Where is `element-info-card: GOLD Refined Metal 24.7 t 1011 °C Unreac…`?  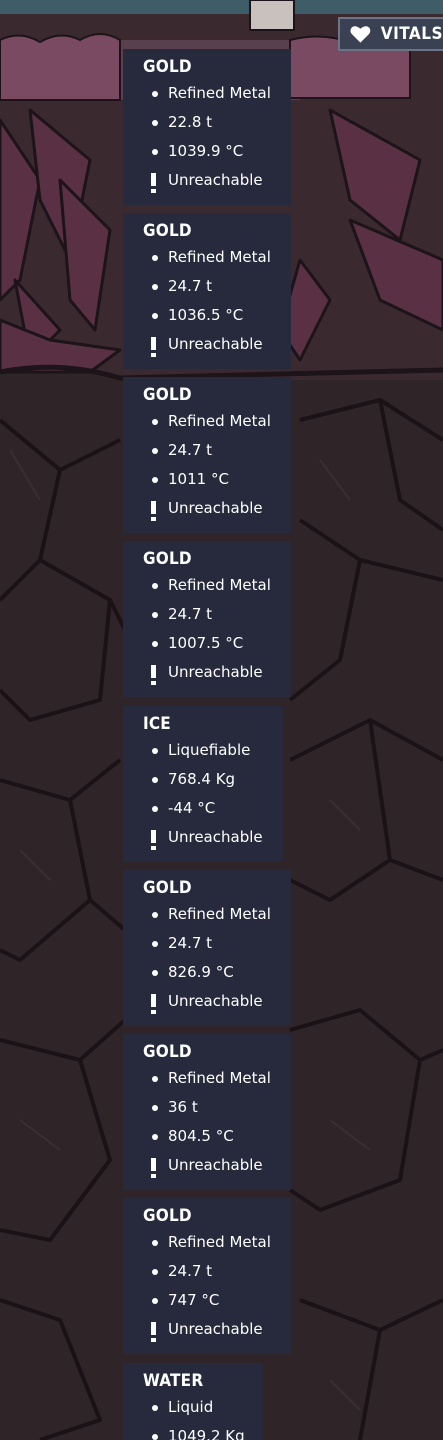 element-info-card: GOLD Refined Metal 24.7 t 1011 °C Unreac… is located at coordinates (207, 455).